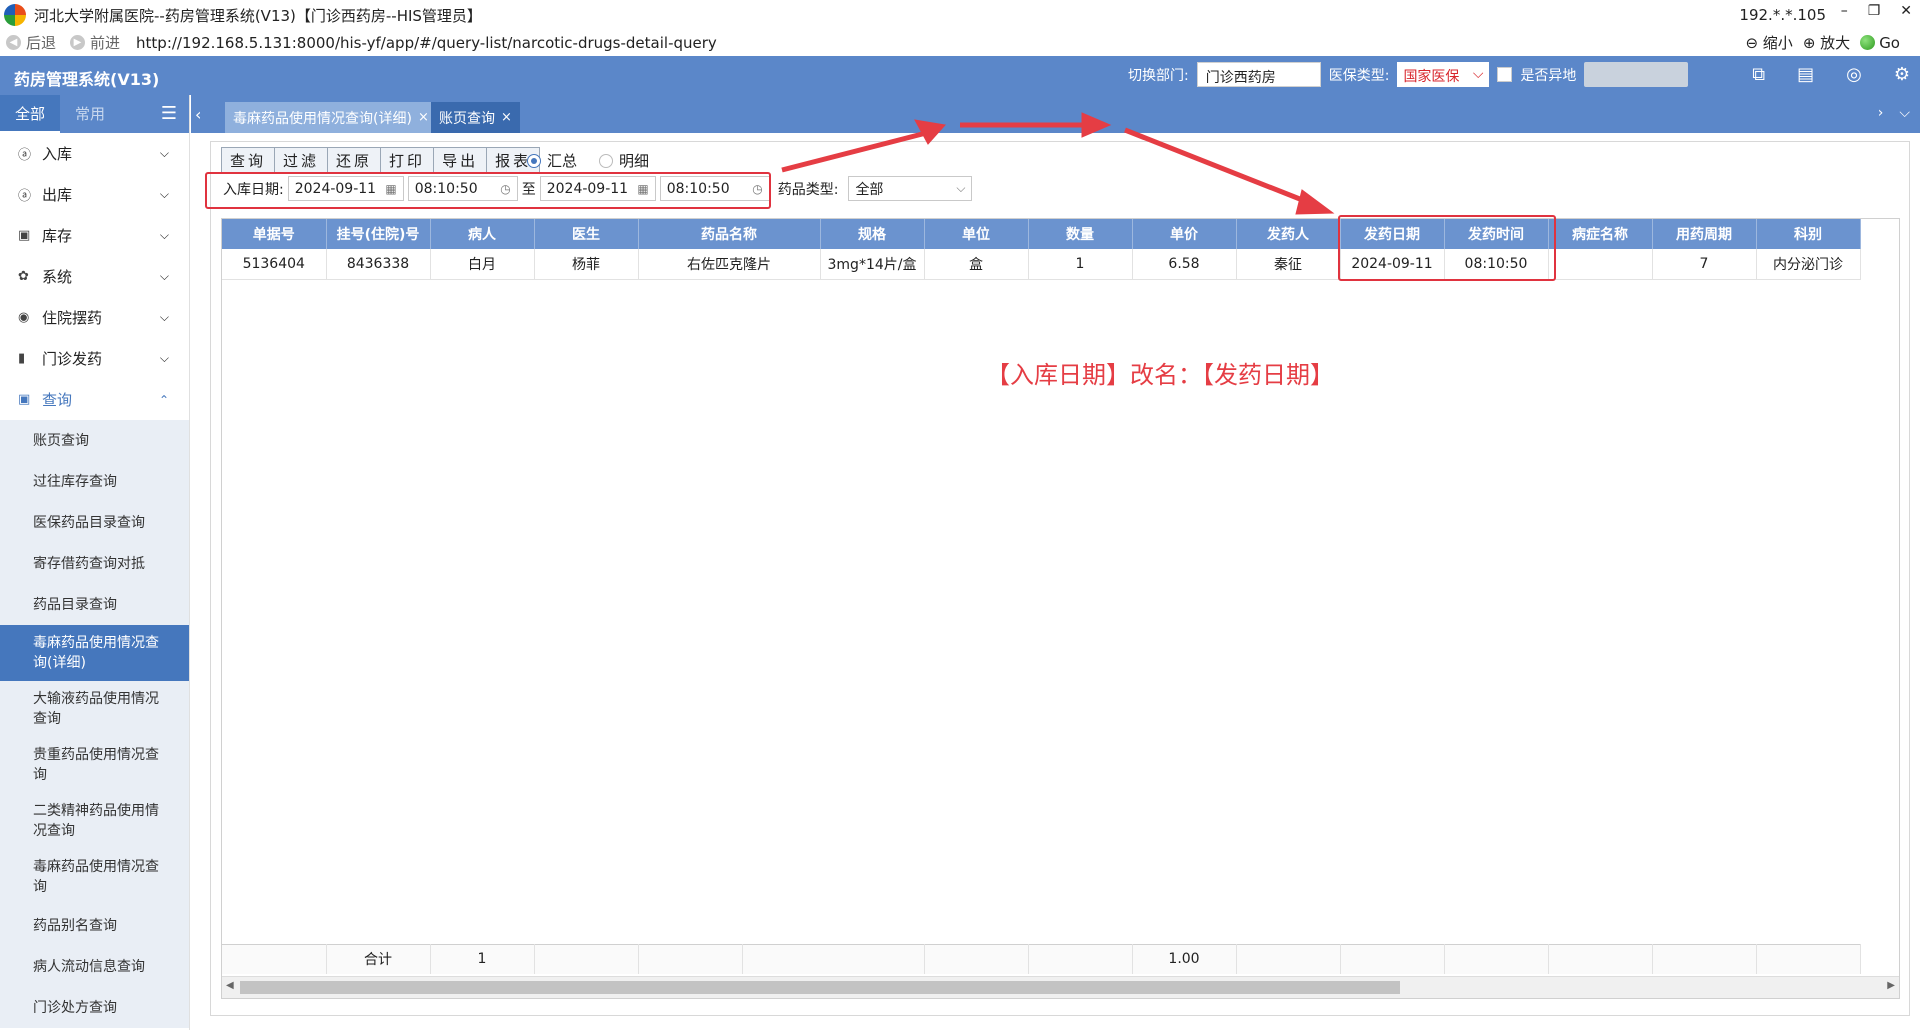 The height and width of the screenshot is (1030, 1920). What do you see at coordinates (57, 400) in the screenshot?
I see `sidebar-item-label: 查询` at bounding box center [57, 400].